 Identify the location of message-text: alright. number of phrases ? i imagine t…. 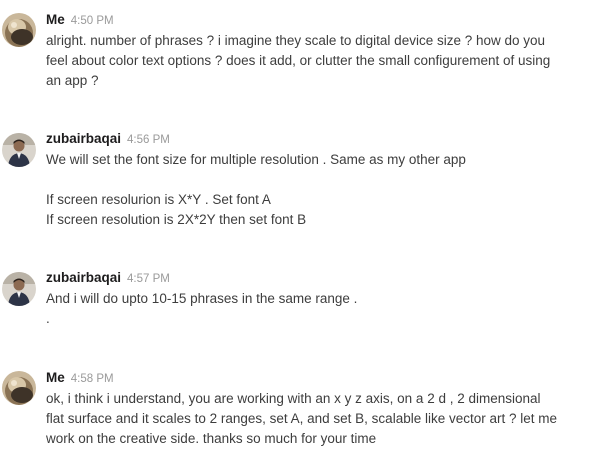
(316, 61).